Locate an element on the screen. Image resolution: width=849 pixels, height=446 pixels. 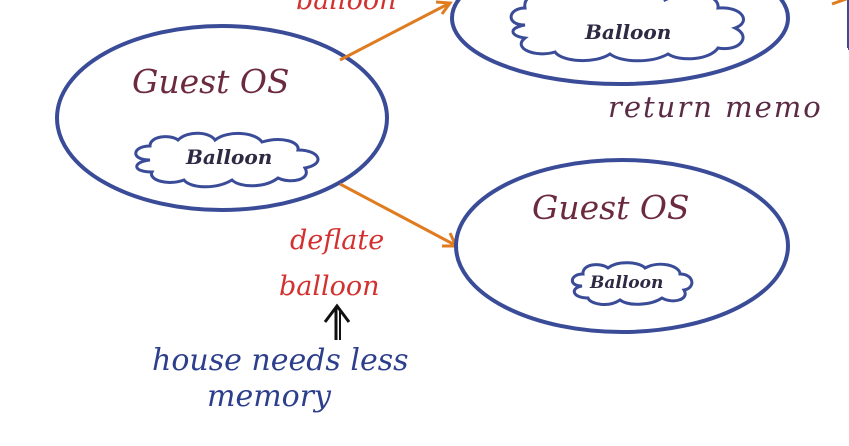
balloon-label-inflated: Balloon is located at coordinates (627, 32).